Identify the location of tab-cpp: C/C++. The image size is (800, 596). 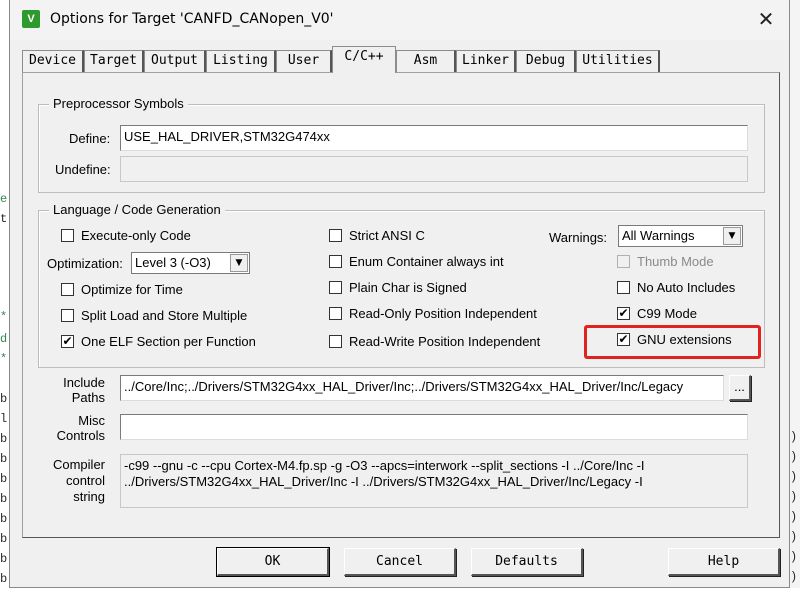
(364, 59).